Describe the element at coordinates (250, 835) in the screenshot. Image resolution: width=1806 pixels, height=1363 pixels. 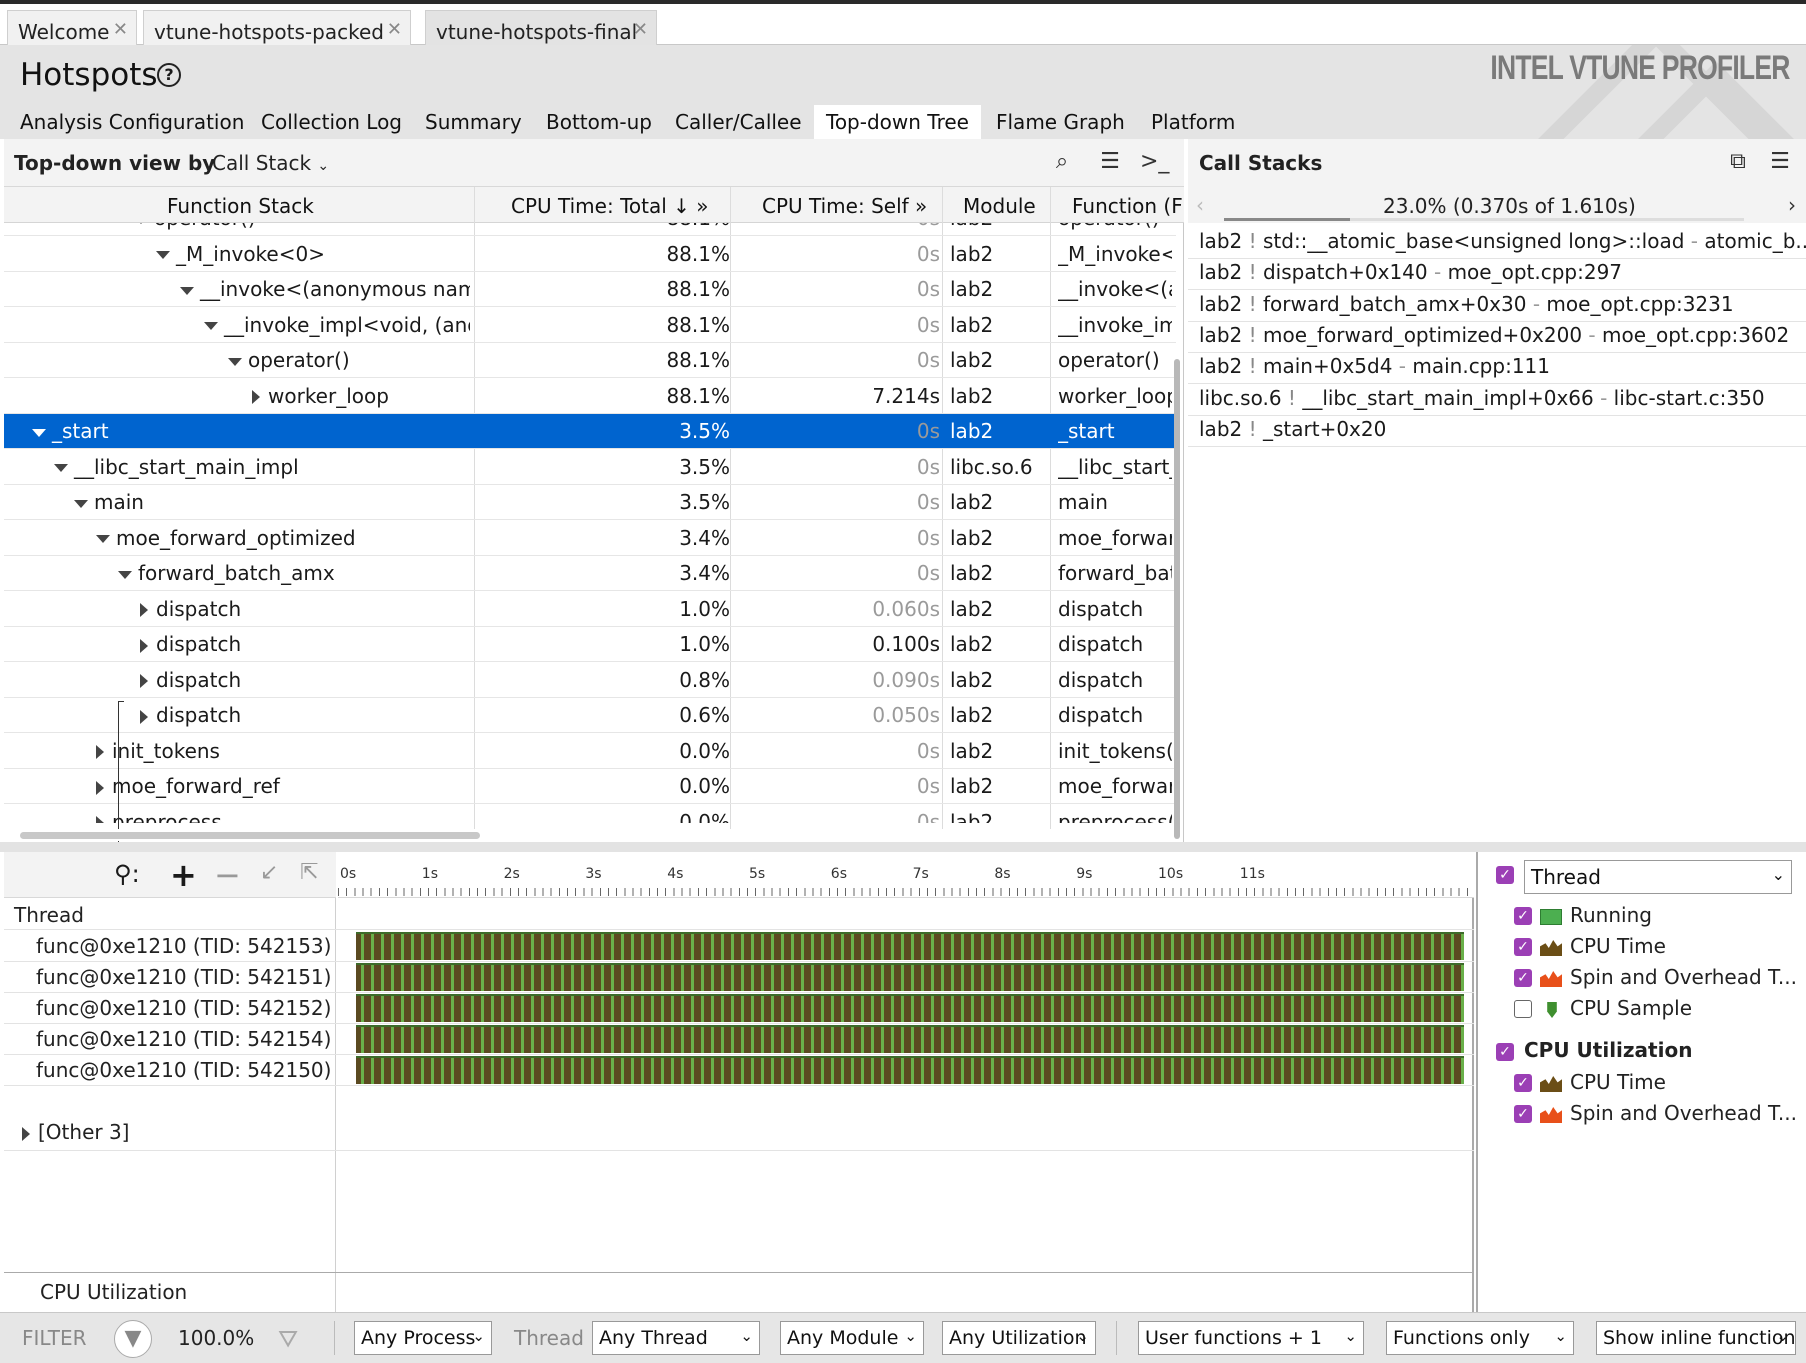
I see `scroll-thumb` at that location.